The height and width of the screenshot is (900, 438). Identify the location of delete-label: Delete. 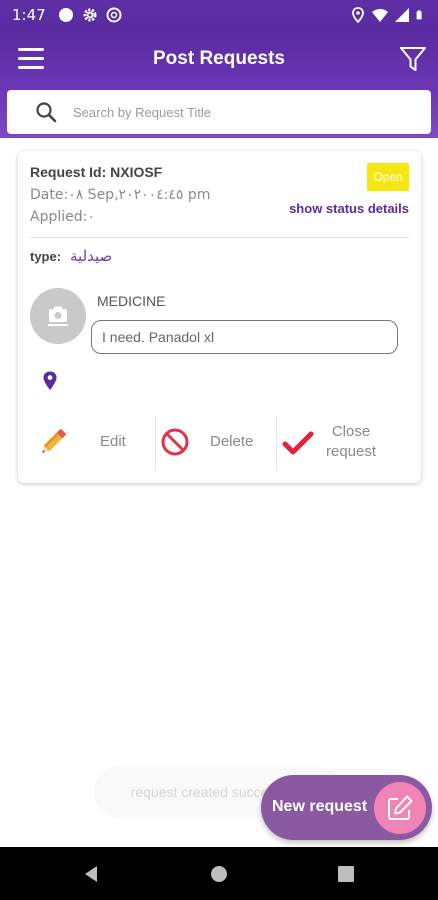
(232, 441).